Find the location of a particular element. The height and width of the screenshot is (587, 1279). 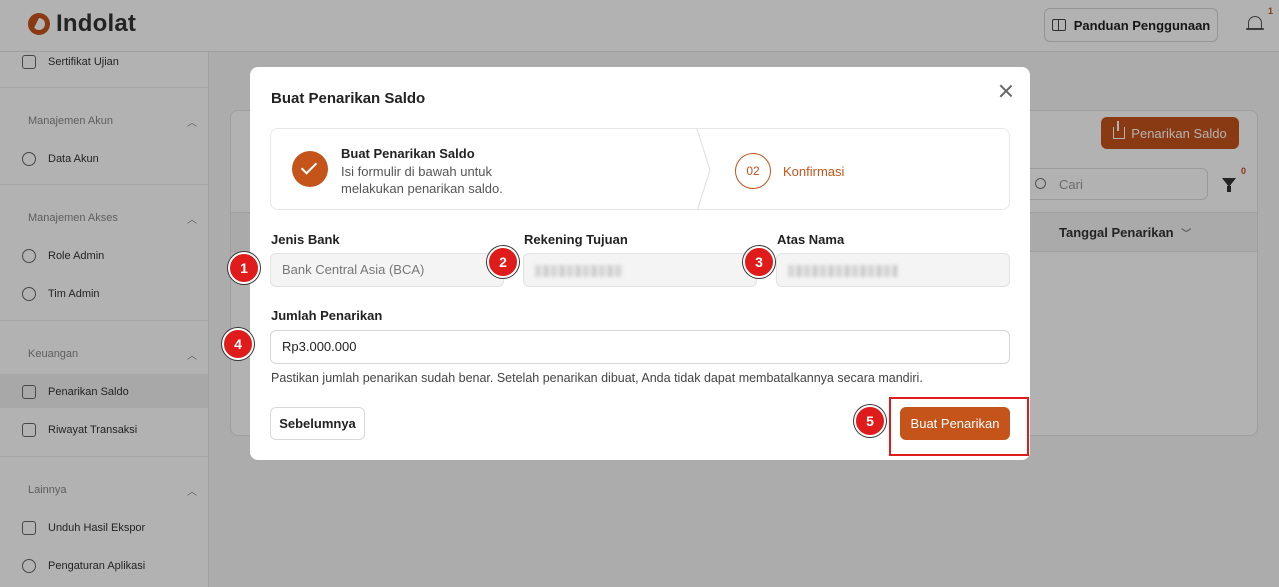

step1-title: Buat Penarikan Saldo is located at coordinates (408, 153).